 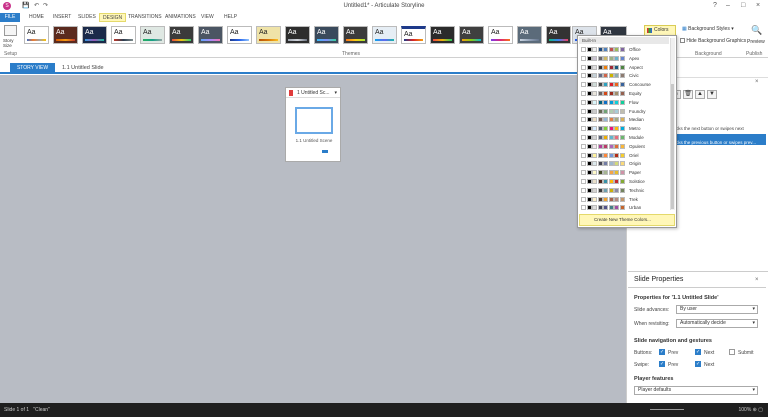 What do you see at coordinates (672, 146) in the screenshot?
I see `scrollbar-thumb` at bounding box center [672, 146].